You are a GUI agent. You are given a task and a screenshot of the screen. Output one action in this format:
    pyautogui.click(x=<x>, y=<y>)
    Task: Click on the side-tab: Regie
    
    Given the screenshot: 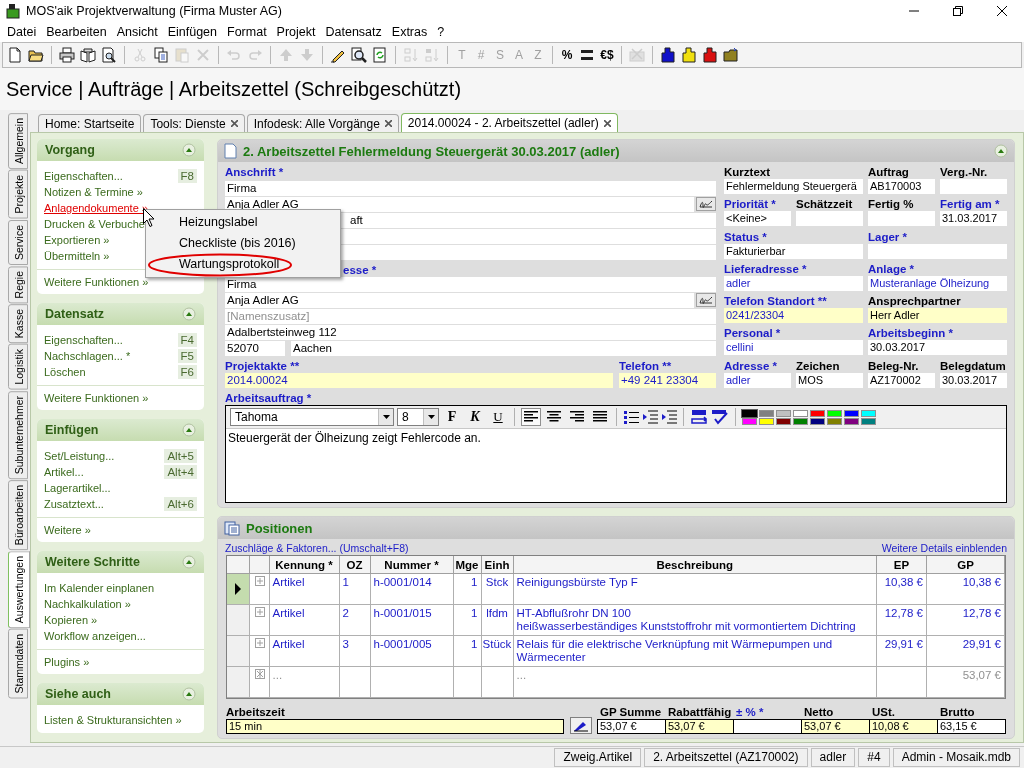 What is the action you would take?
    pyautogui.click(x=18, y=284)
    